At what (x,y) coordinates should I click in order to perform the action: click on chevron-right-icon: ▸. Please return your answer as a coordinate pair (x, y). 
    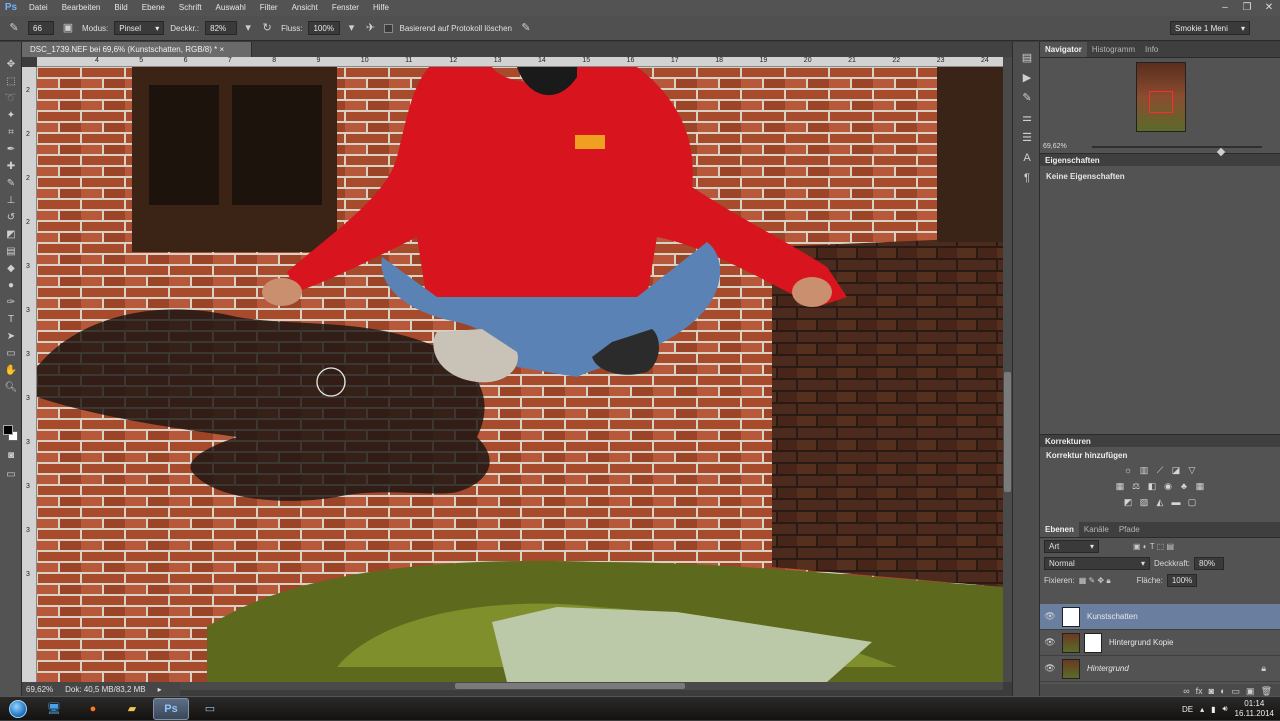
    Looking at the image, I should click on (160, 689).